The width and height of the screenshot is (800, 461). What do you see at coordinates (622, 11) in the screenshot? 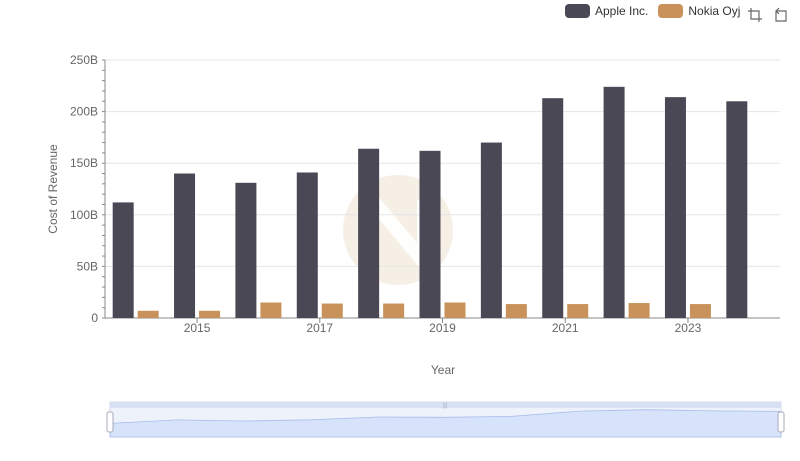
I see `legend-label-apple: Apple Inc.` at bounding box center [622, 11].